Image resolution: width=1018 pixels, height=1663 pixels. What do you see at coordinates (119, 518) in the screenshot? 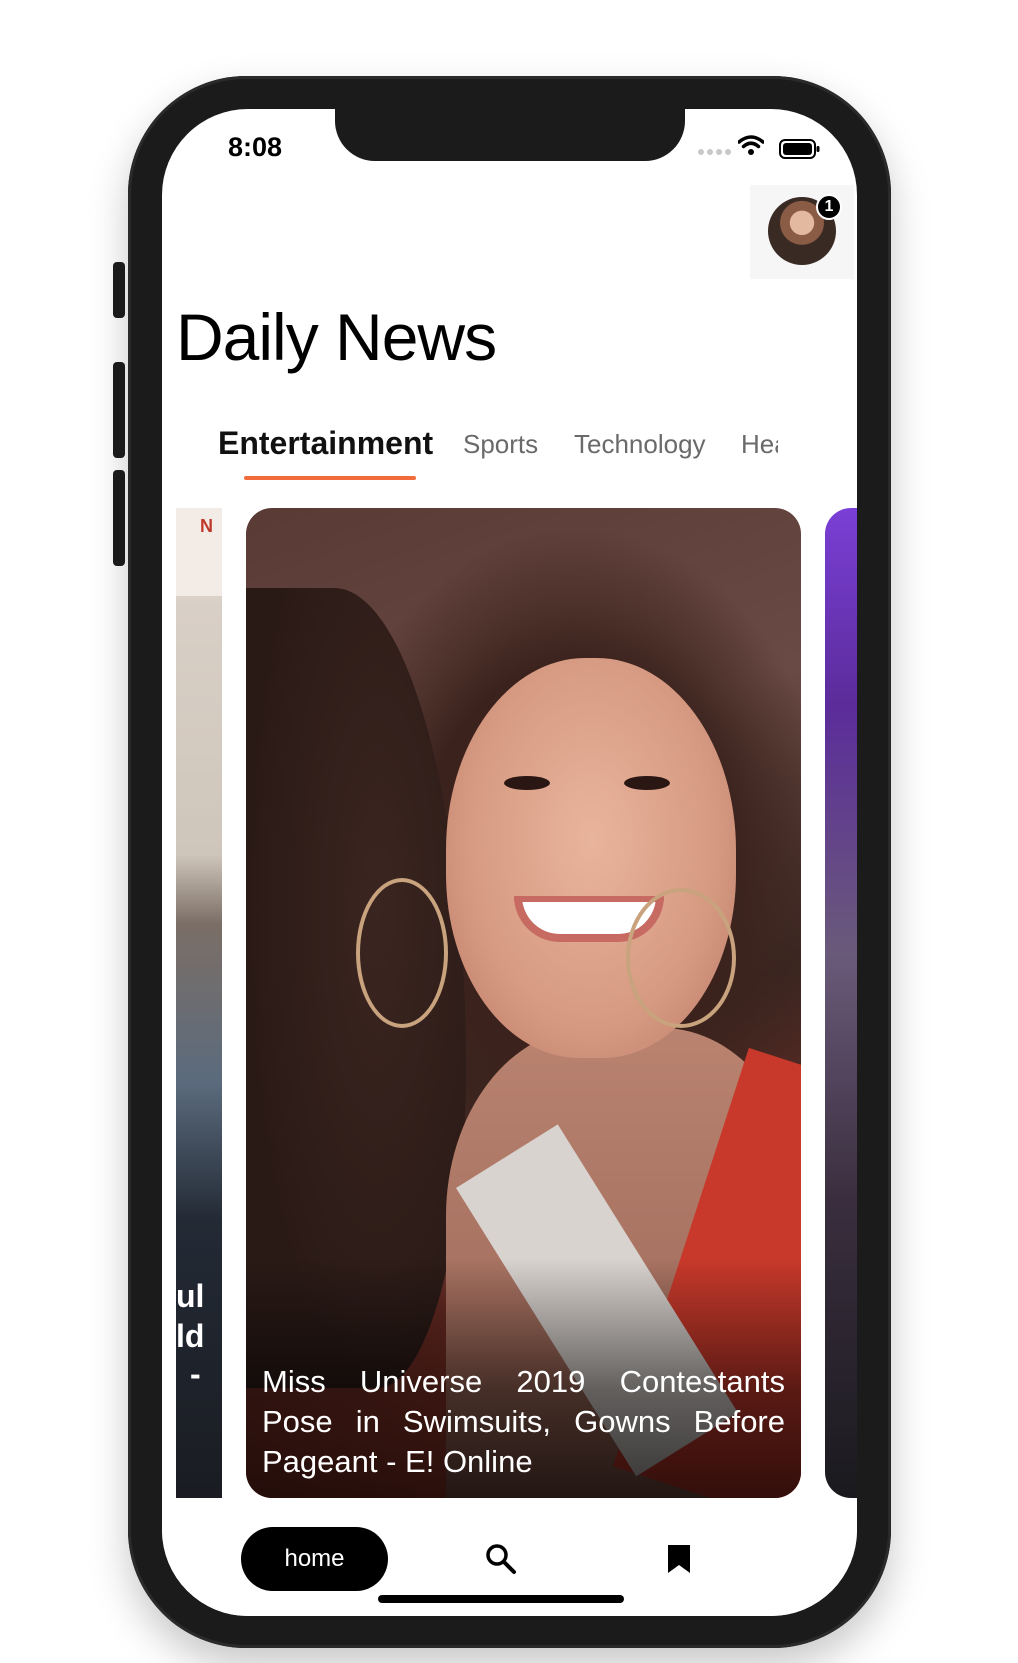
I see `volume-down-button` at bounding box center [119, 518].